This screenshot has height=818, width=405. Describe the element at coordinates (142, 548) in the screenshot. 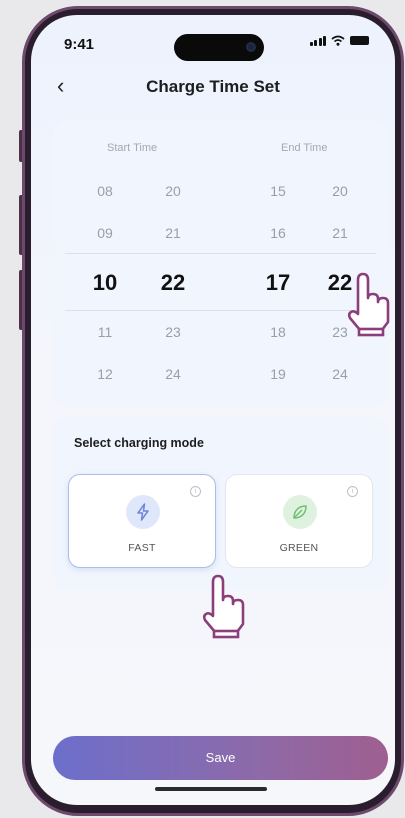

I see `mode-option-label: FAST` at that location.